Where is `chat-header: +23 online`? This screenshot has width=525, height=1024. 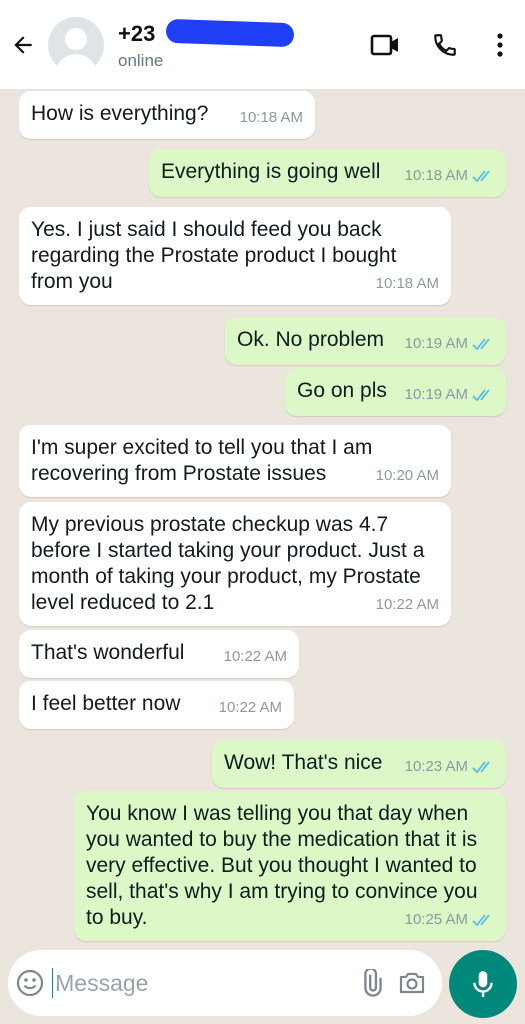 chat-header: +23 online is located at coordinates (262, 45).